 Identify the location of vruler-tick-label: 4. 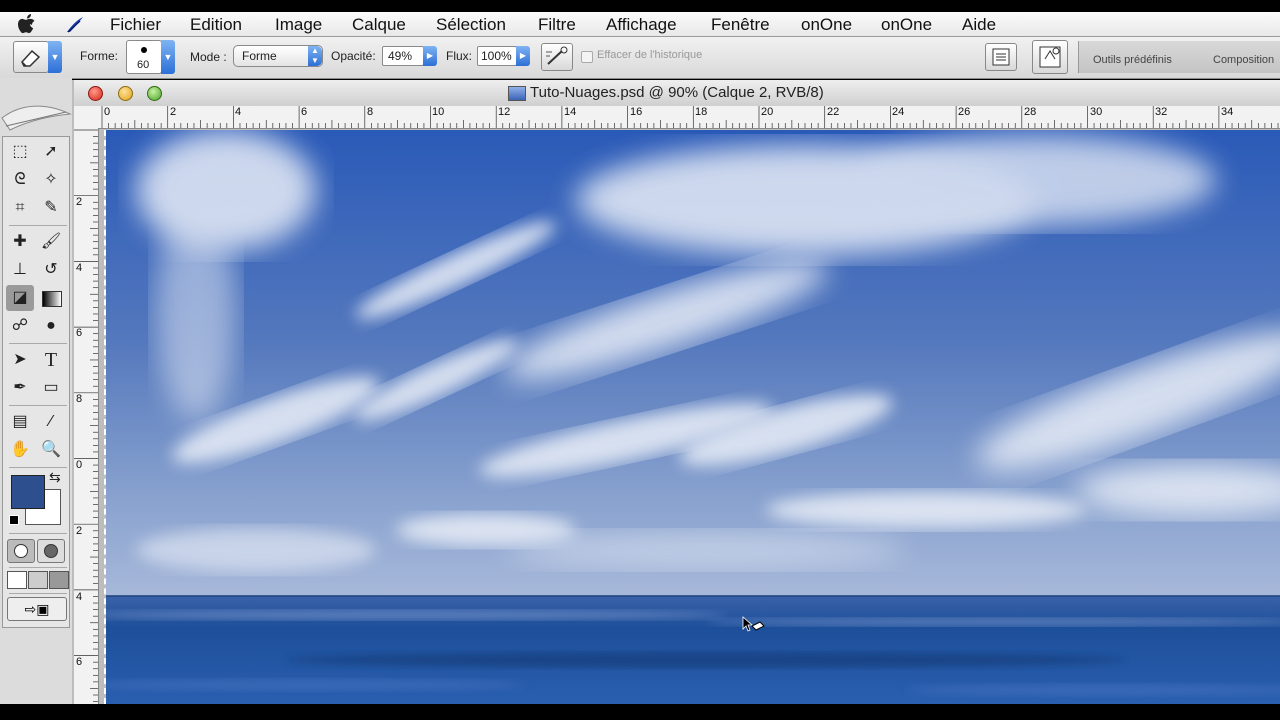
(79, 268).